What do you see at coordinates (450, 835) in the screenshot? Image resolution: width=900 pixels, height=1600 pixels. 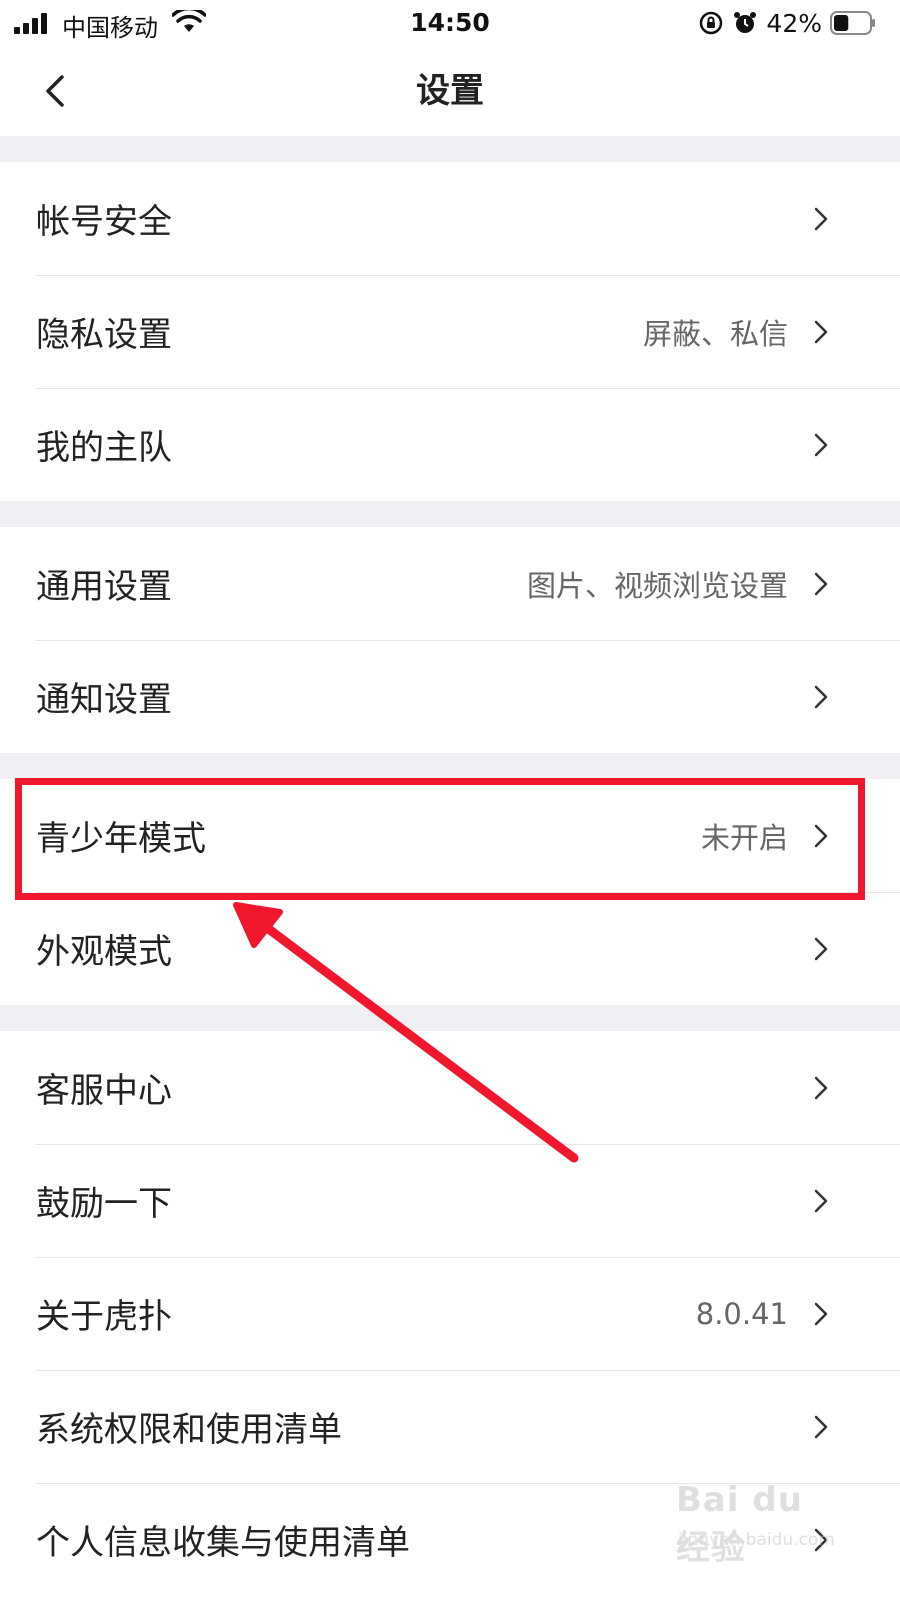 I see `settings-row: 青少年模式 未开启` at bounding box center [450, 835].